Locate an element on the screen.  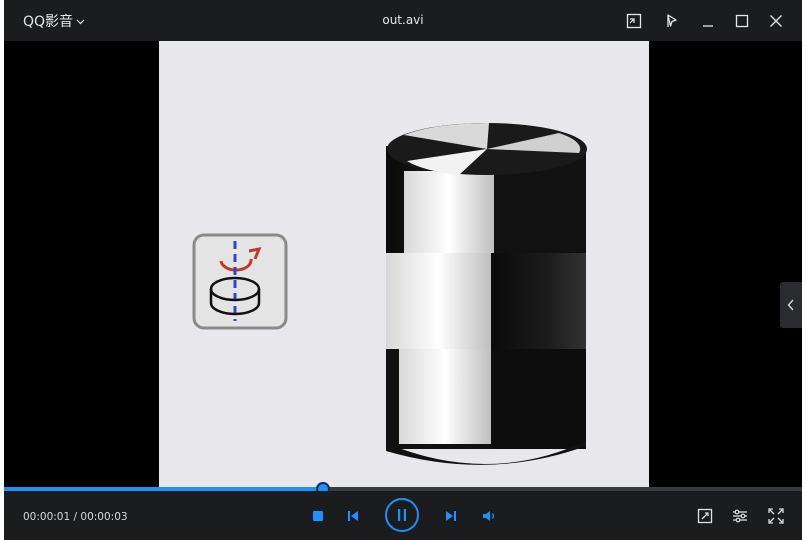
time-display: 00:00:01 / 00:00:03 is located at coordinates (75, 517).